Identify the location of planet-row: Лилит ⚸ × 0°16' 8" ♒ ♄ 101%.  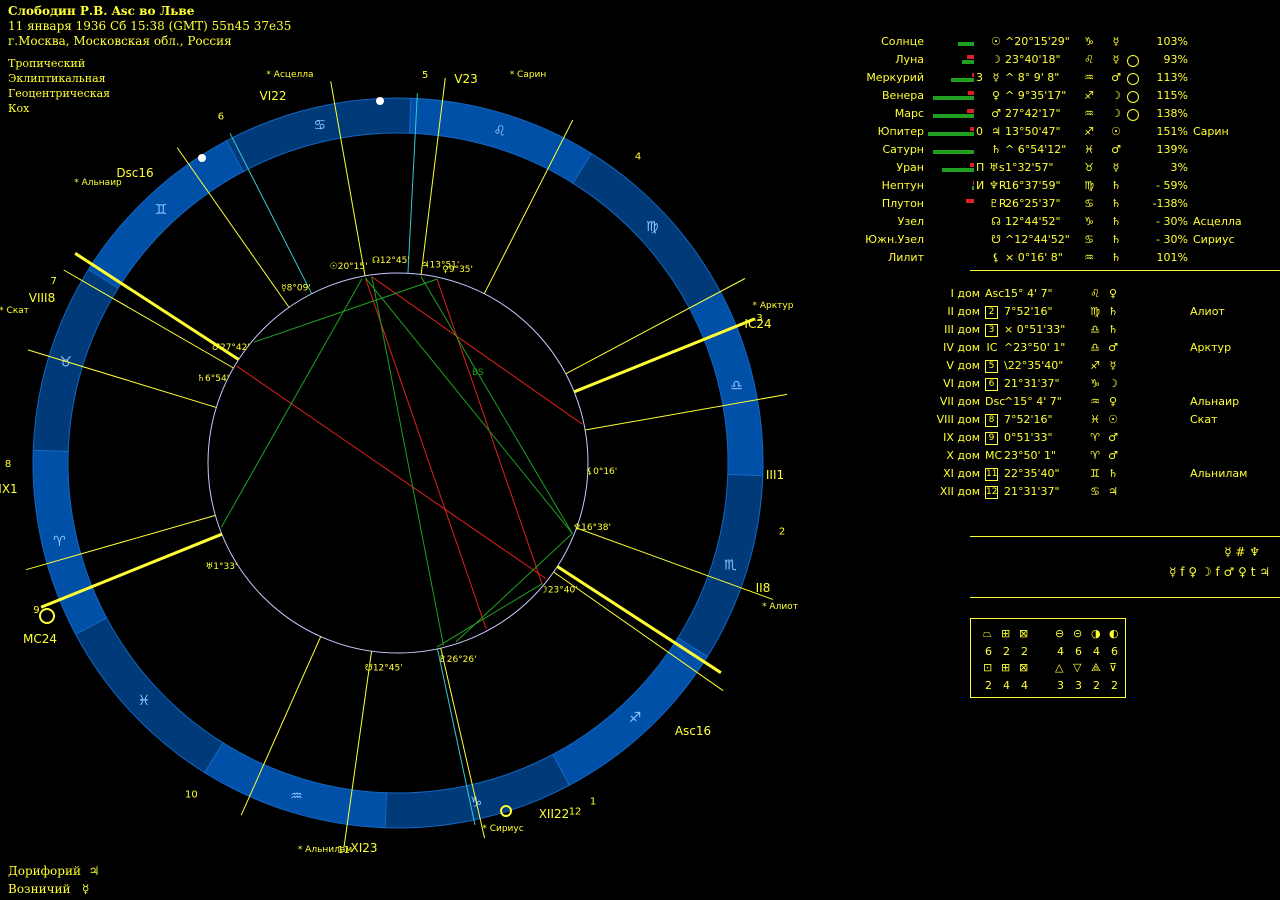
(1065, 258).